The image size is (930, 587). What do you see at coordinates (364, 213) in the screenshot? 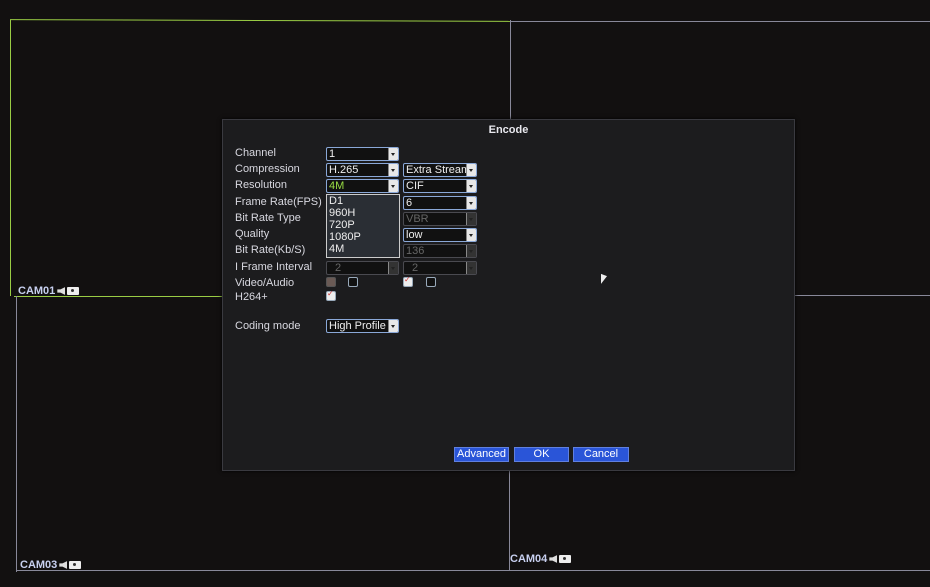
I see `resolution-option: 960H` at bounding box center [364, 213].